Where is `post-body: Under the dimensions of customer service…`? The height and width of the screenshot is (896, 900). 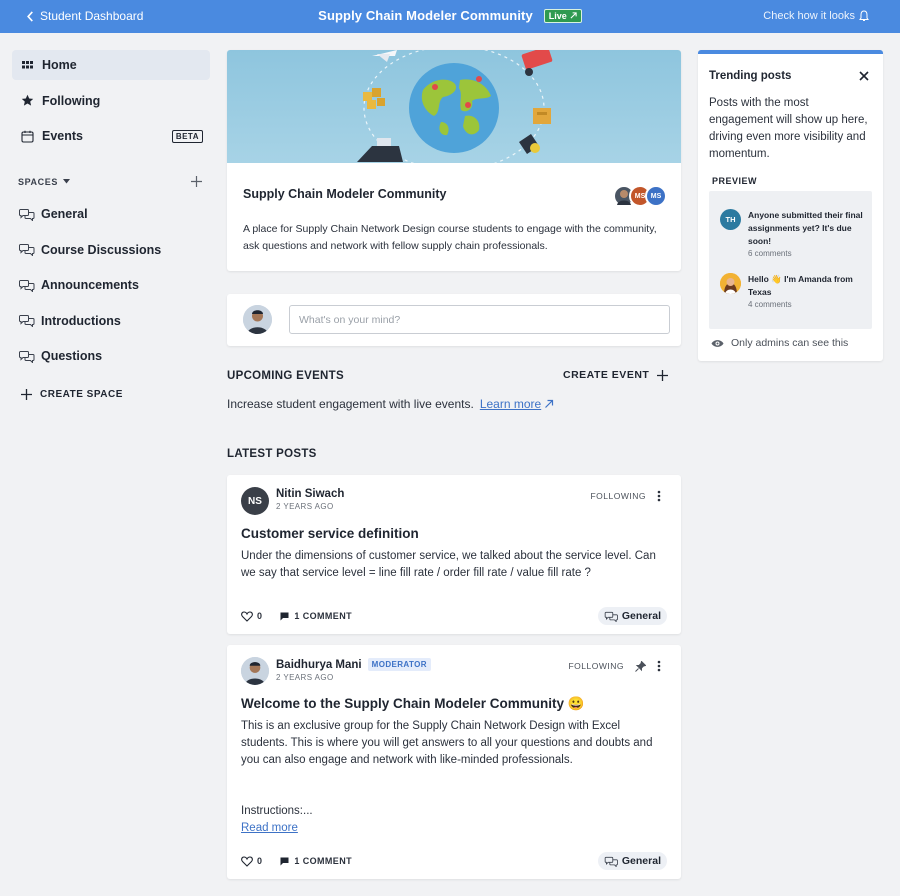 post-body: Under the dimensions of customer service… is located at coordinates (448, 564).